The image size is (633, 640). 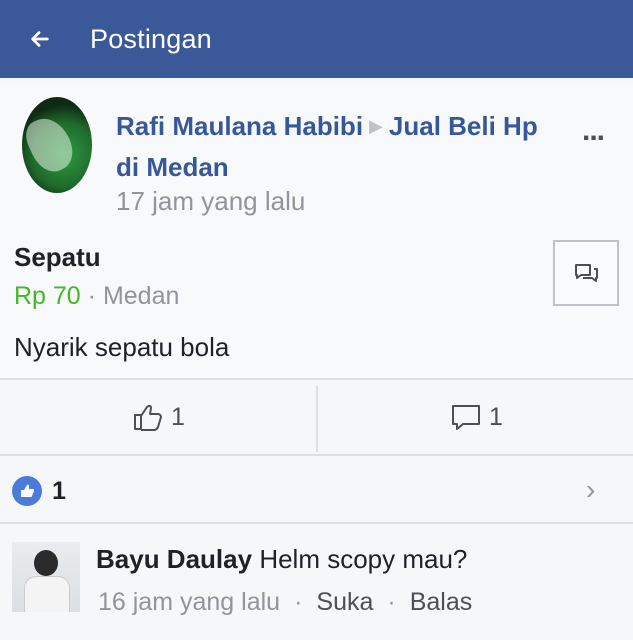 I want to click on post-timestamp: 17 jam yang lalu, so click(x=210, y=201).